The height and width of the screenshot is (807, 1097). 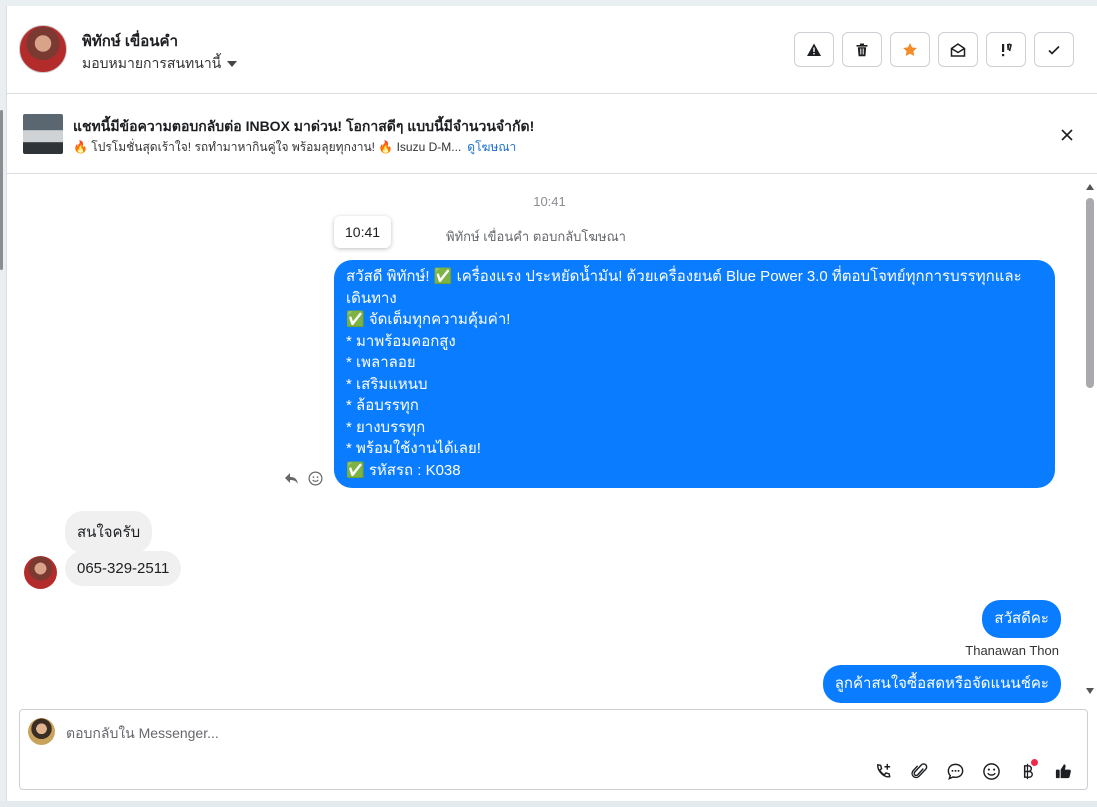 I want to click on close-ad-button, so click(x=1067, y=135).